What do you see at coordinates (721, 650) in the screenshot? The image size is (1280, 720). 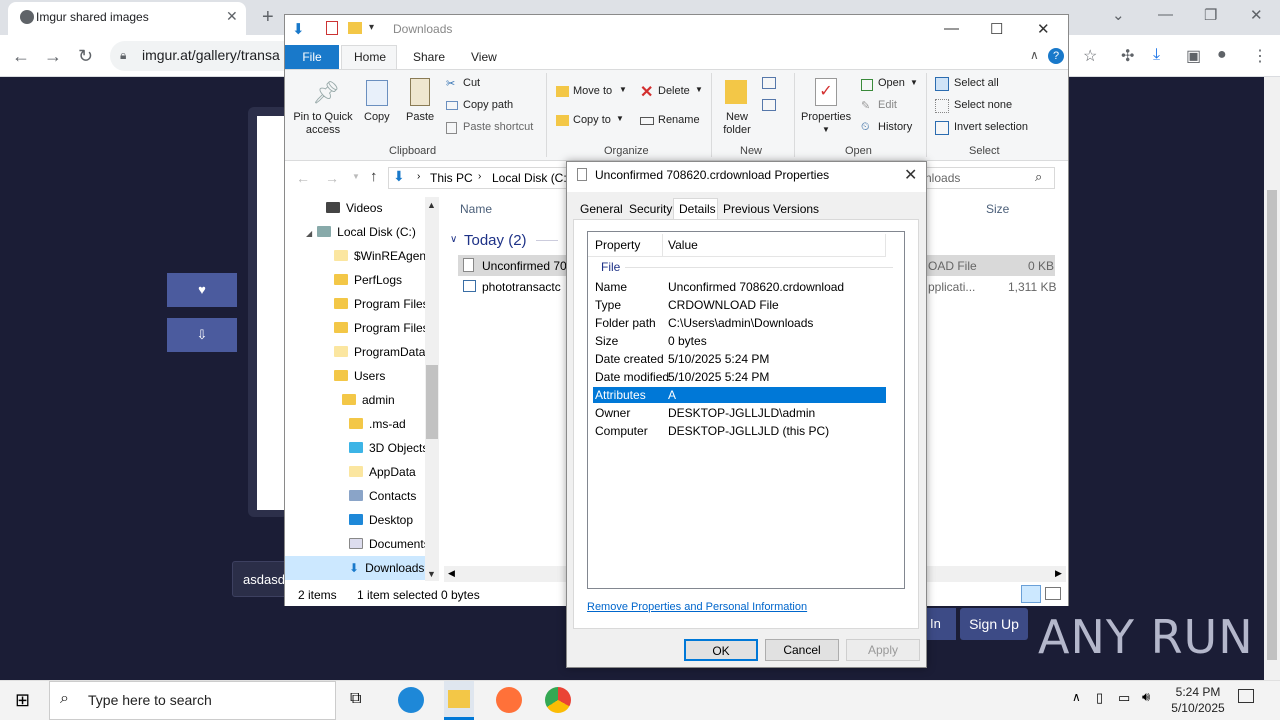 I see `ok-button: OK` at bounding box center [721, 650].